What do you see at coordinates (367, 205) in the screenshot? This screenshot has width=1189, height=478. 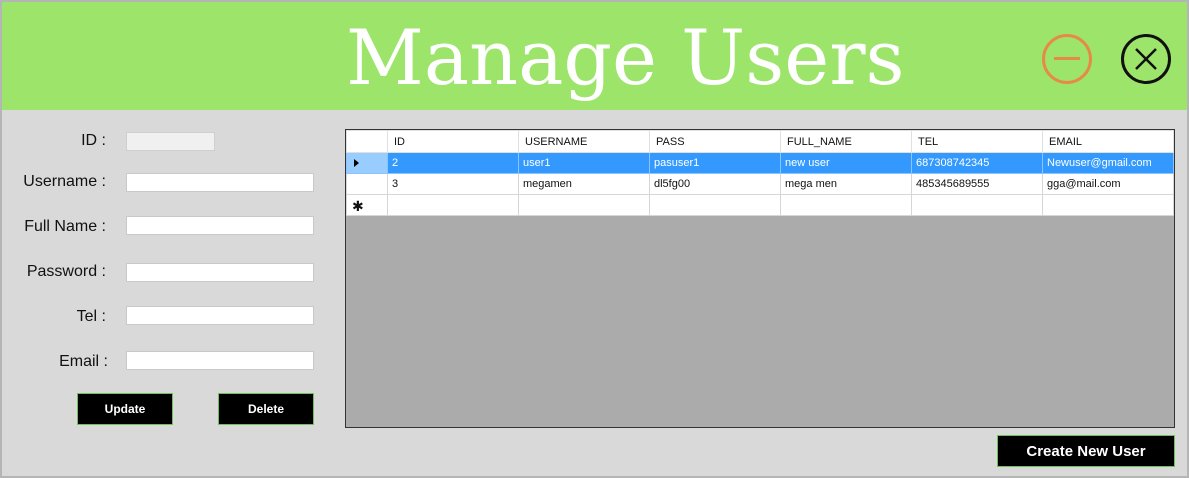 I see `row-header-cell: ✱` at bounding box center [367, 205].